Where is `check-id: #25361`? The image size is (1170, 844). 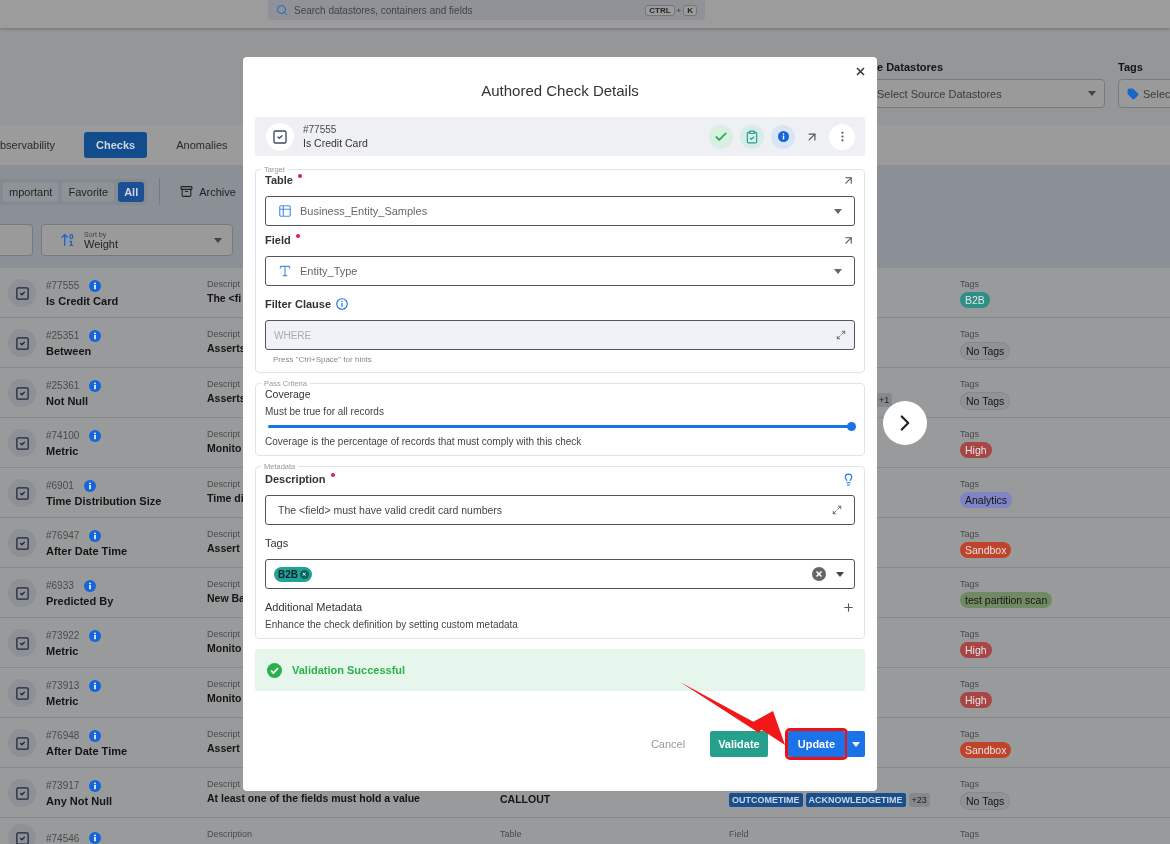
check-id: #25361 is located at coordinates (63, 385).